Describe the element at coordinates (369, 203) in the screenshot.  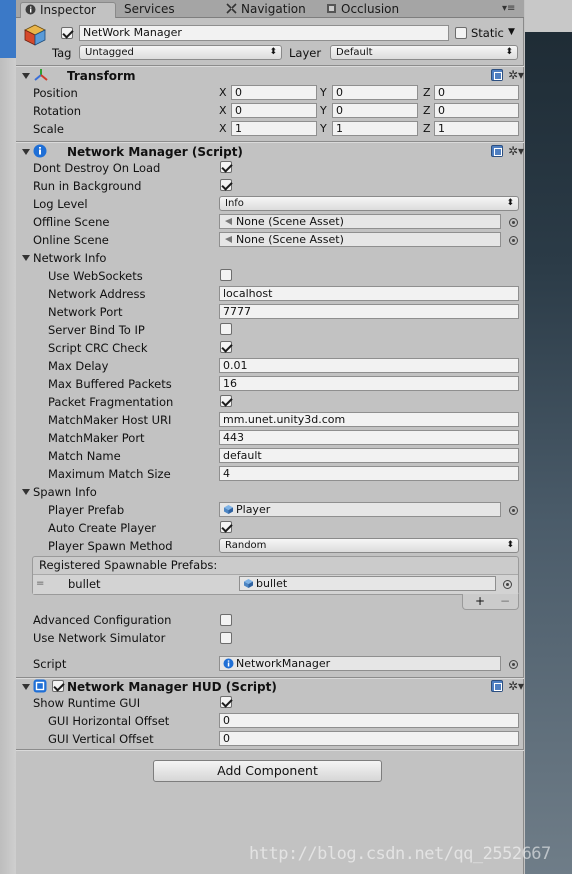
I see `log-level-dropdown: Info ⬍` at that location.